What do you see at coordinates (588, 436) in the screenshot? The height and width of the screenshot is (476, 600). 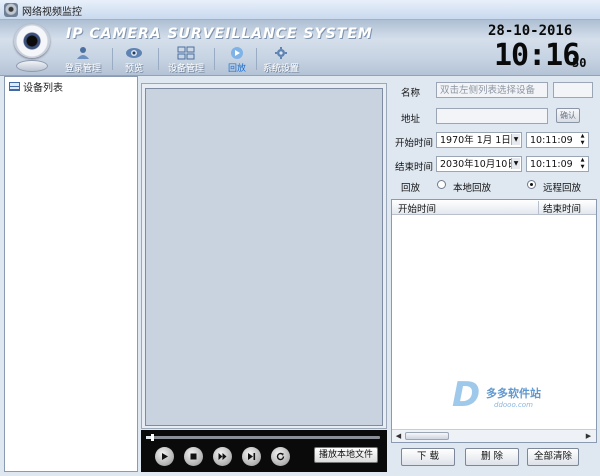 I see `scroll-right-icon: ▶` at bounding box center [588, 436].